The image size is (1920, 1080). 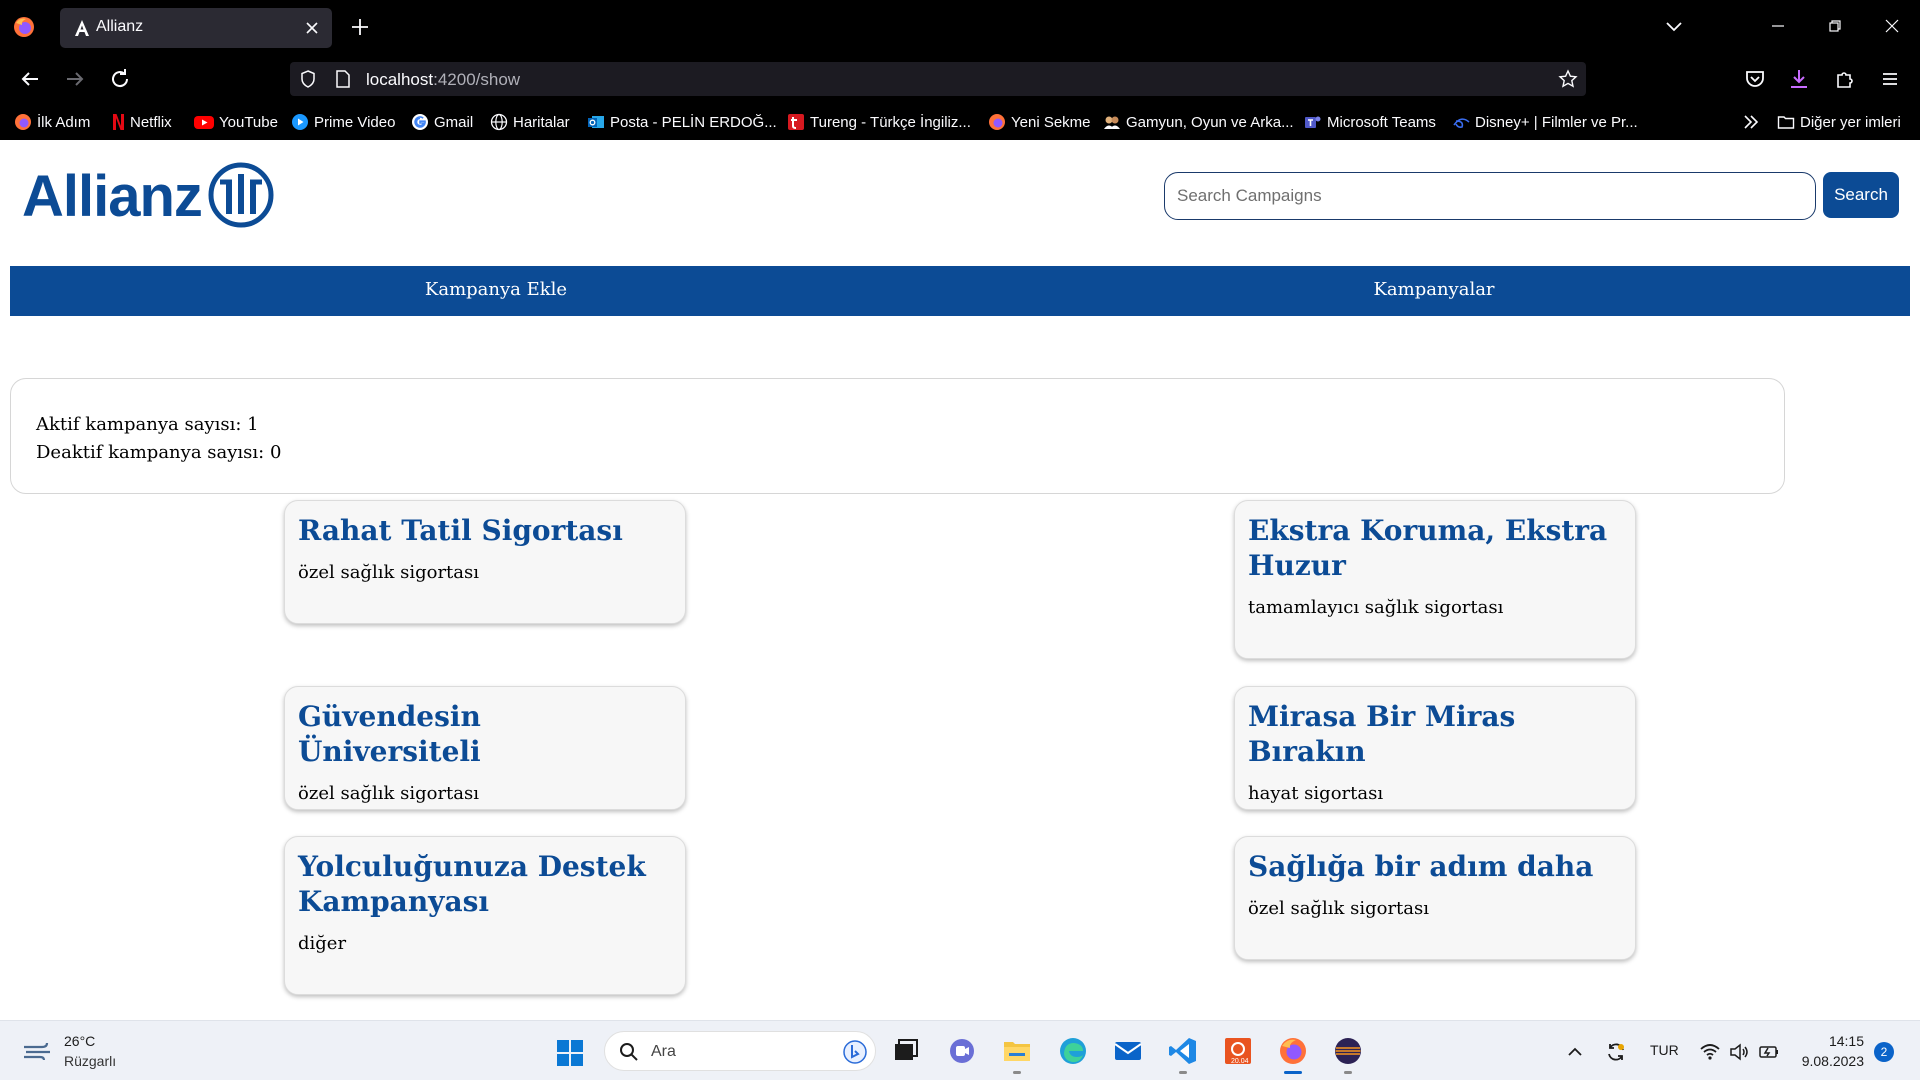 What do you see at coordinates (960, 291) in the screenshot?
I see `main-navigation: Kampanya Ekle Kampanyalar` at bounding box center [960, 291].